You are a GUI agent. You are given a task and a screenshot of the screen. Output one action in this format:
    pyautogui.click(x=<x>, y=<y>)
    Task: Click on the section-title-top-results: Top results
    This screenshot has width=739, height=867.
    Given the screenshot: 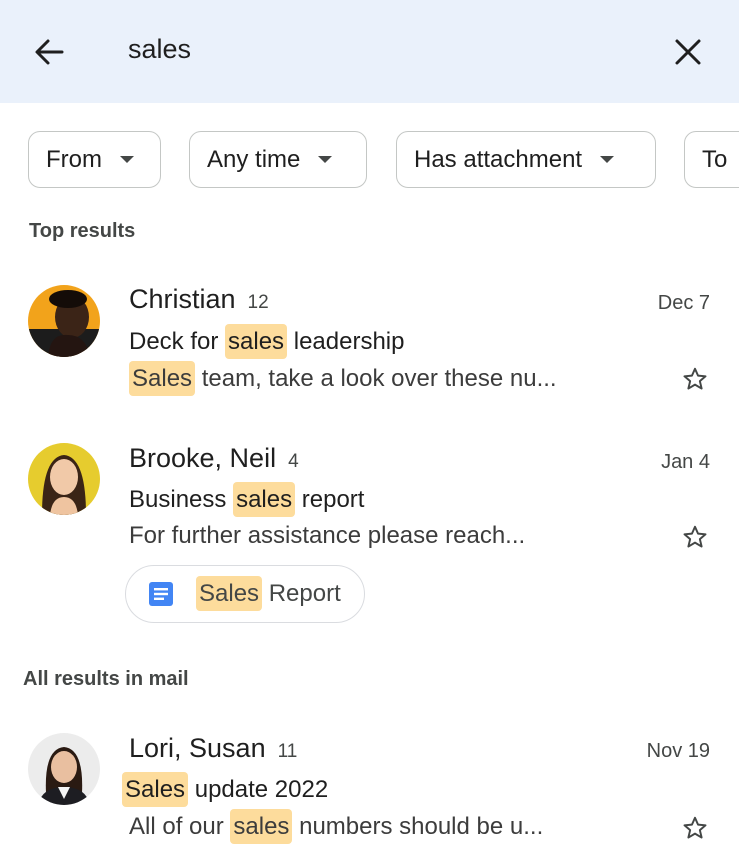 What is the action you would take?
    pyautogui.click(x=82, y=231)
    